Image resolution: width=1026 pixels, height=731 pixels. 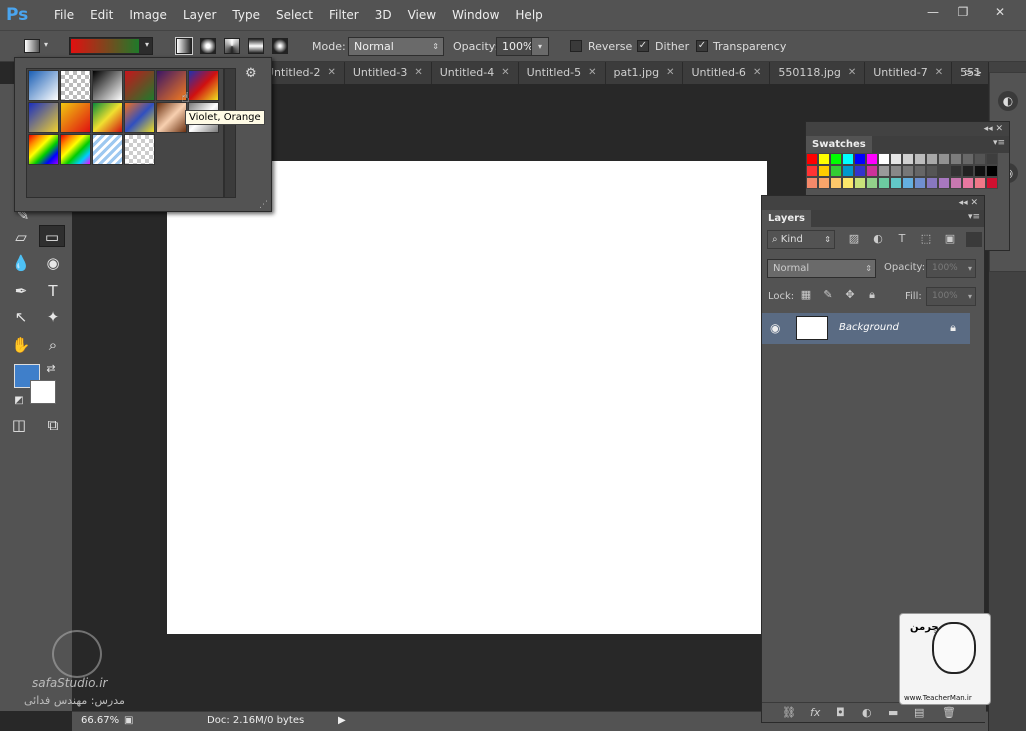 What do you see at coordinates (64, 15) in the screenshot?
I see `menu-file: File` at bounding box center [64, 15].